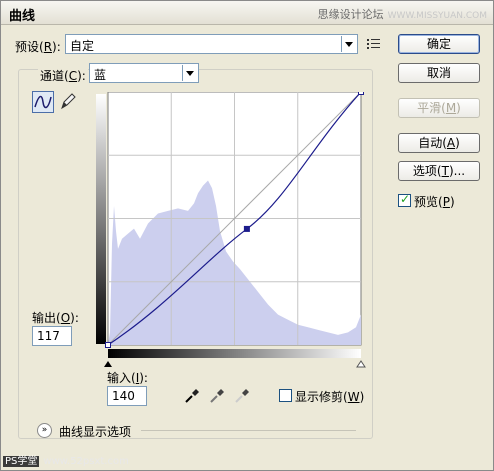 This screenshot has width=494, height=471. Describe the element at coordinates (74, 318) in the screenshot. I see `output-label-end: ):` at that location.